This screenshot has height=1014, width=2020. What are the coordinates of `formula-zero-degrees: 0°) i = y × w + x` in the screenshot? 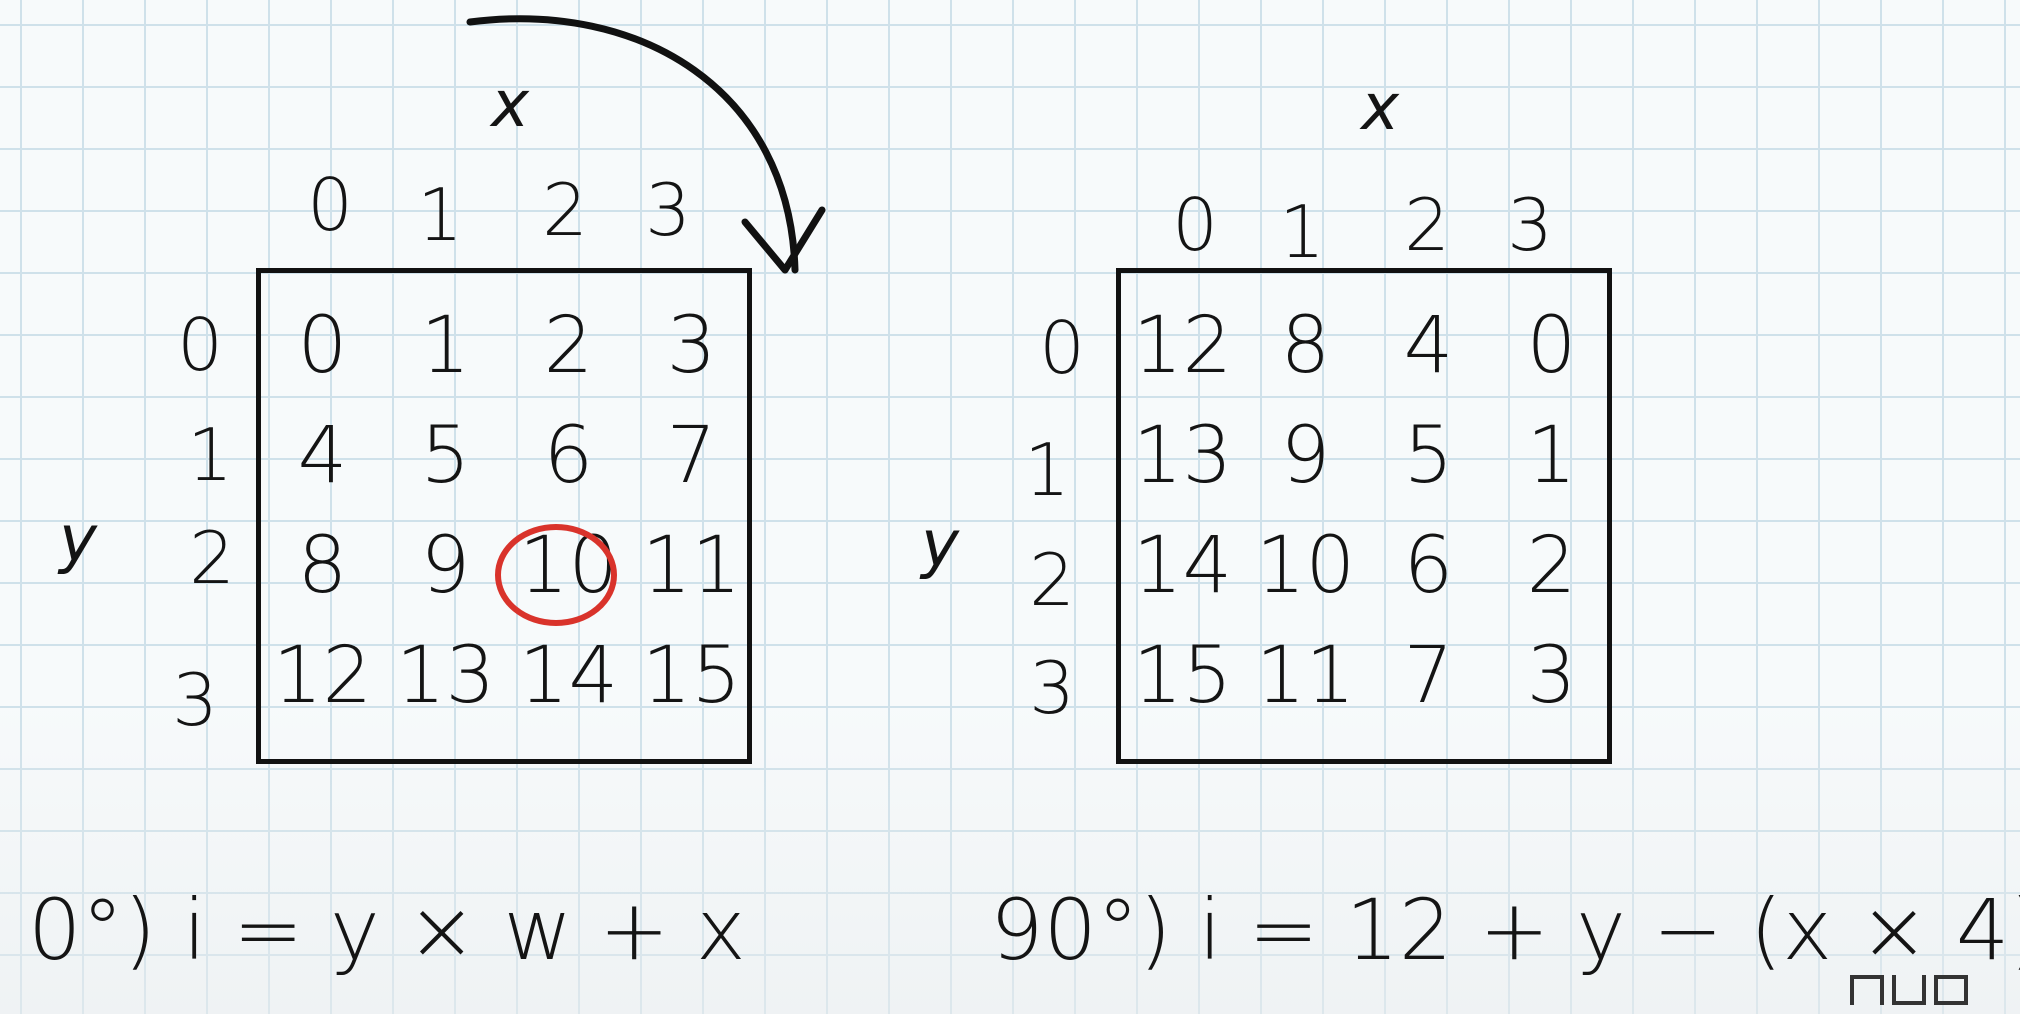 It's located at (387, 930).